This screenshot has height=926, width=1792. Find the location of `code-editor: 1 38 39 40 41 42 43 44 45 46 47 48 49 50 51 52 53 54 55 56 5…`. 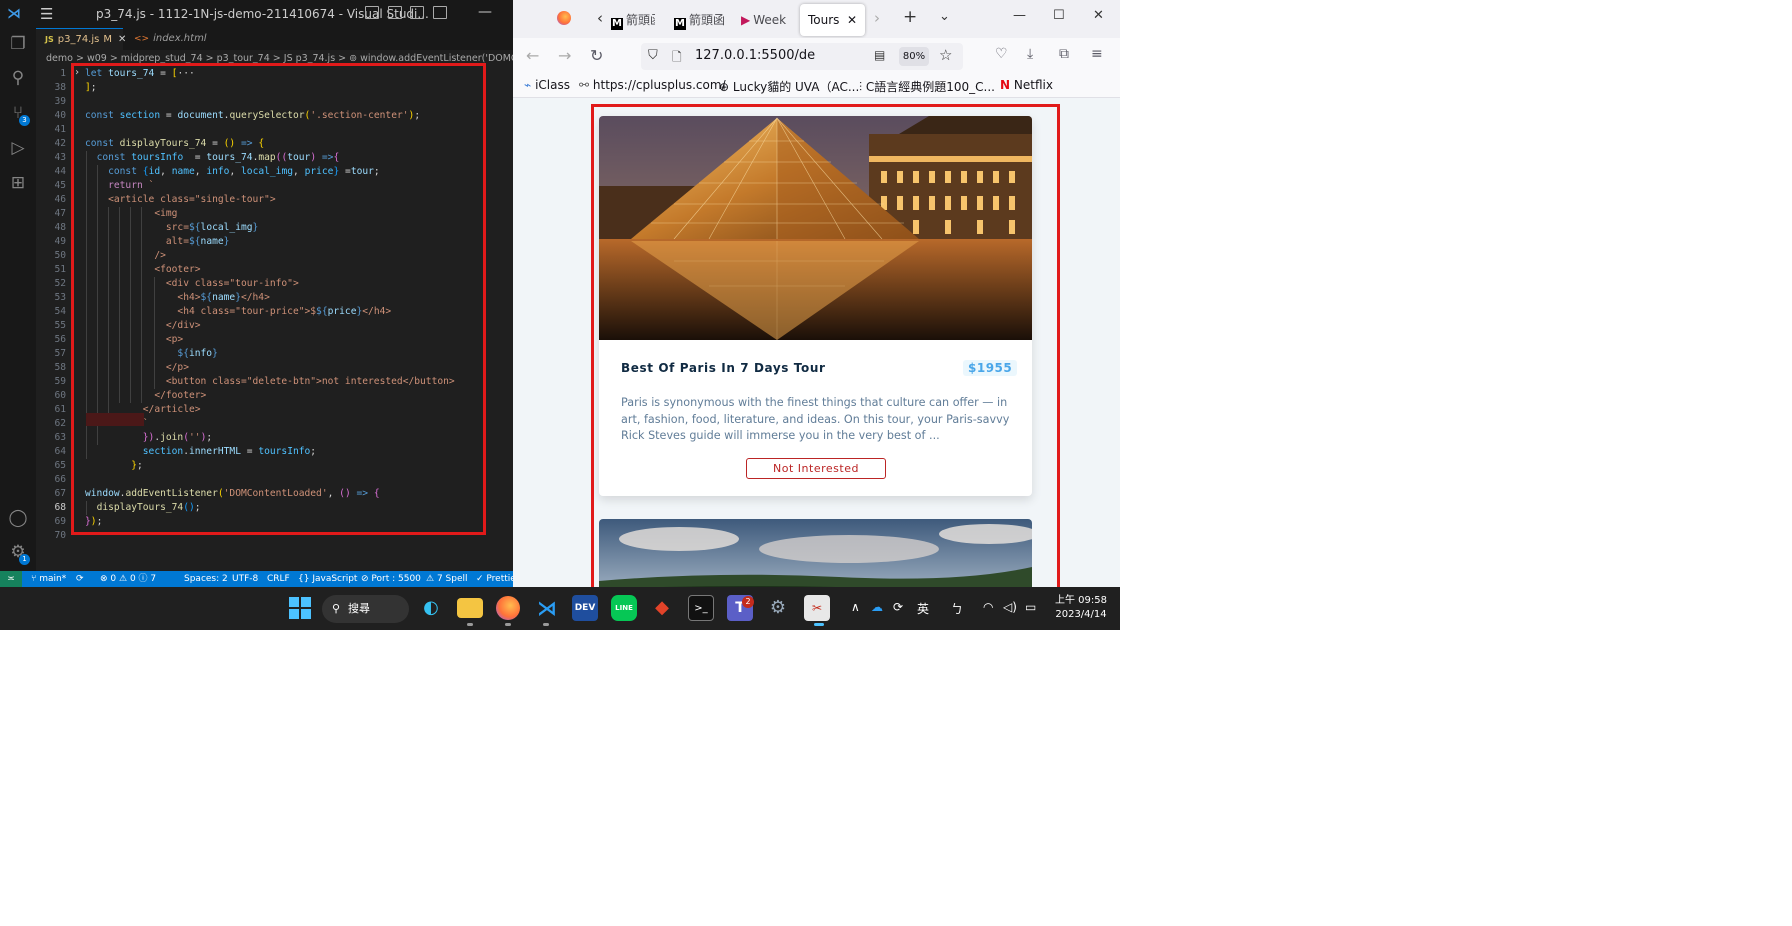

code-editor: 1 38 39 40 41 42 43 44 45 46 47 48 49 50 51 52 53 54 55 56 5… is located at coordinates (274, 319).